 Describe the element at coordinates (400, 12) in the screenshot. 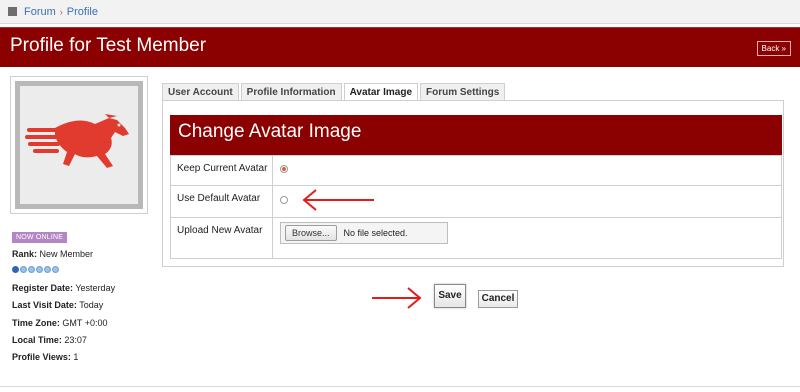

I see `breadcrumb: Forum › Profile` at that location.